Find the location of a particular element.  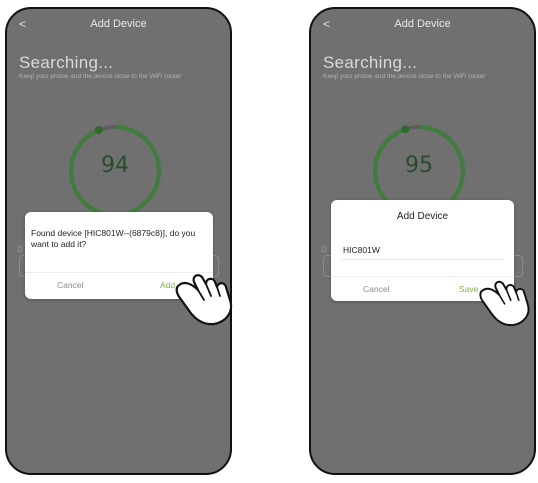

device-name-field: HIC801W is located at coordinates (361, 250).